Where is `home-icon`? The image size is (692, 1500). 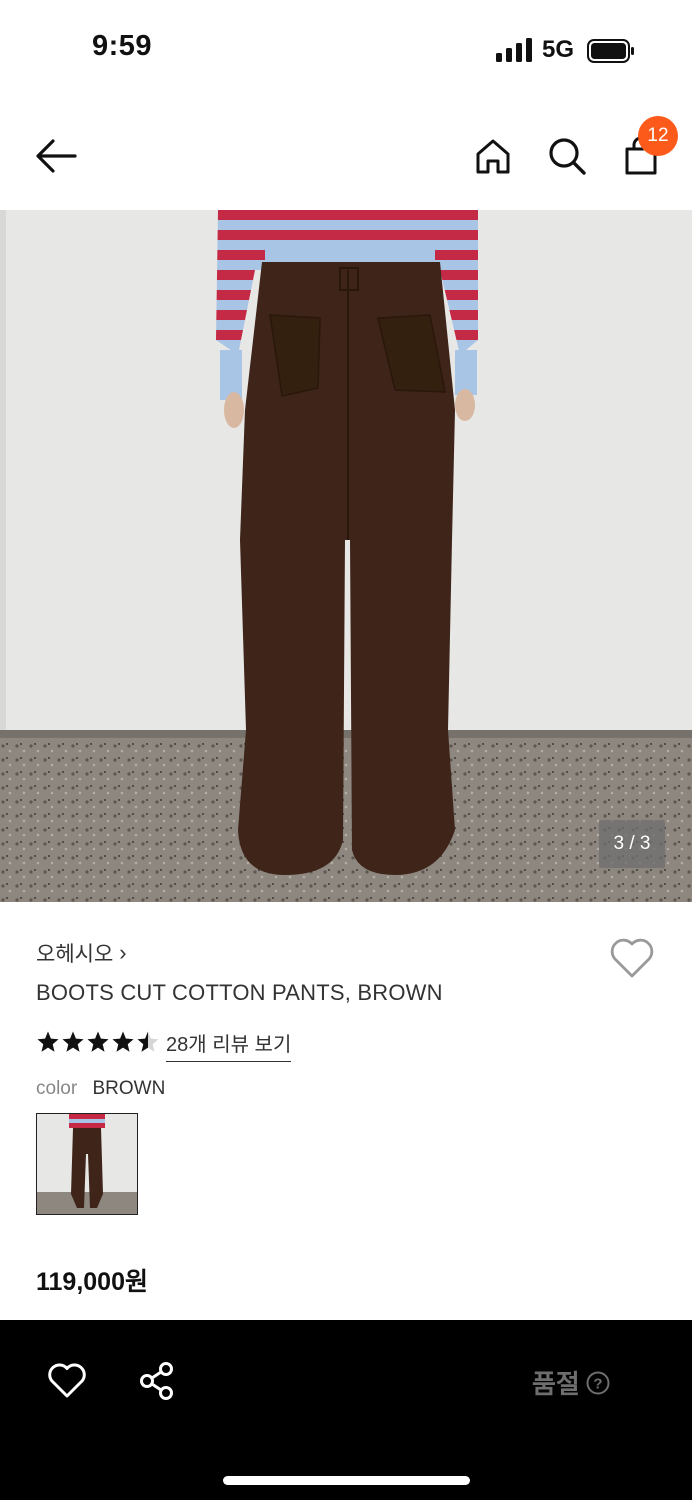
home-icon is located at coordinates (493, 156).